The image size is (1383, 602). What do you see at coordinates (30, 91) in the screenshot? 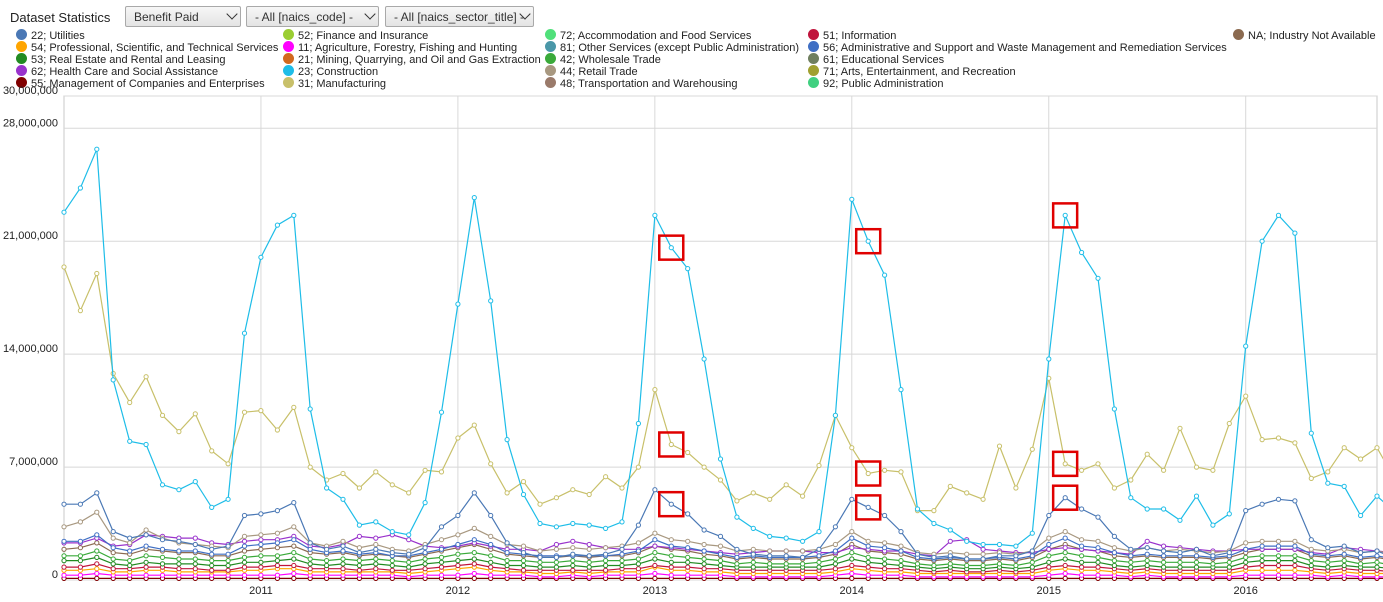
I see `y-tick-label: 30,000,000` at bounding box center [30, 91].